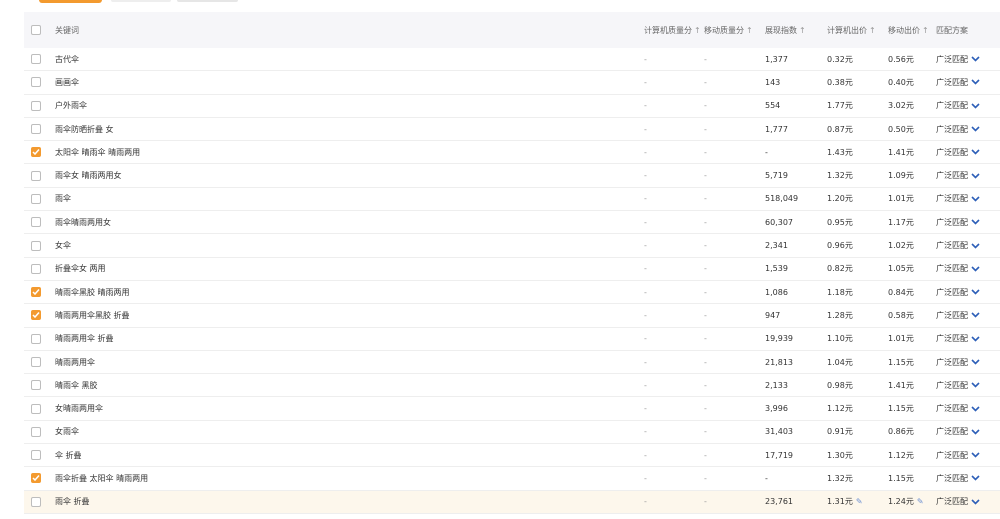 The image size is (1000, 519). Describe the element at coordinates (840, 176) in the screenshot. I see `pc-bid-value: 1.32元` at that location.